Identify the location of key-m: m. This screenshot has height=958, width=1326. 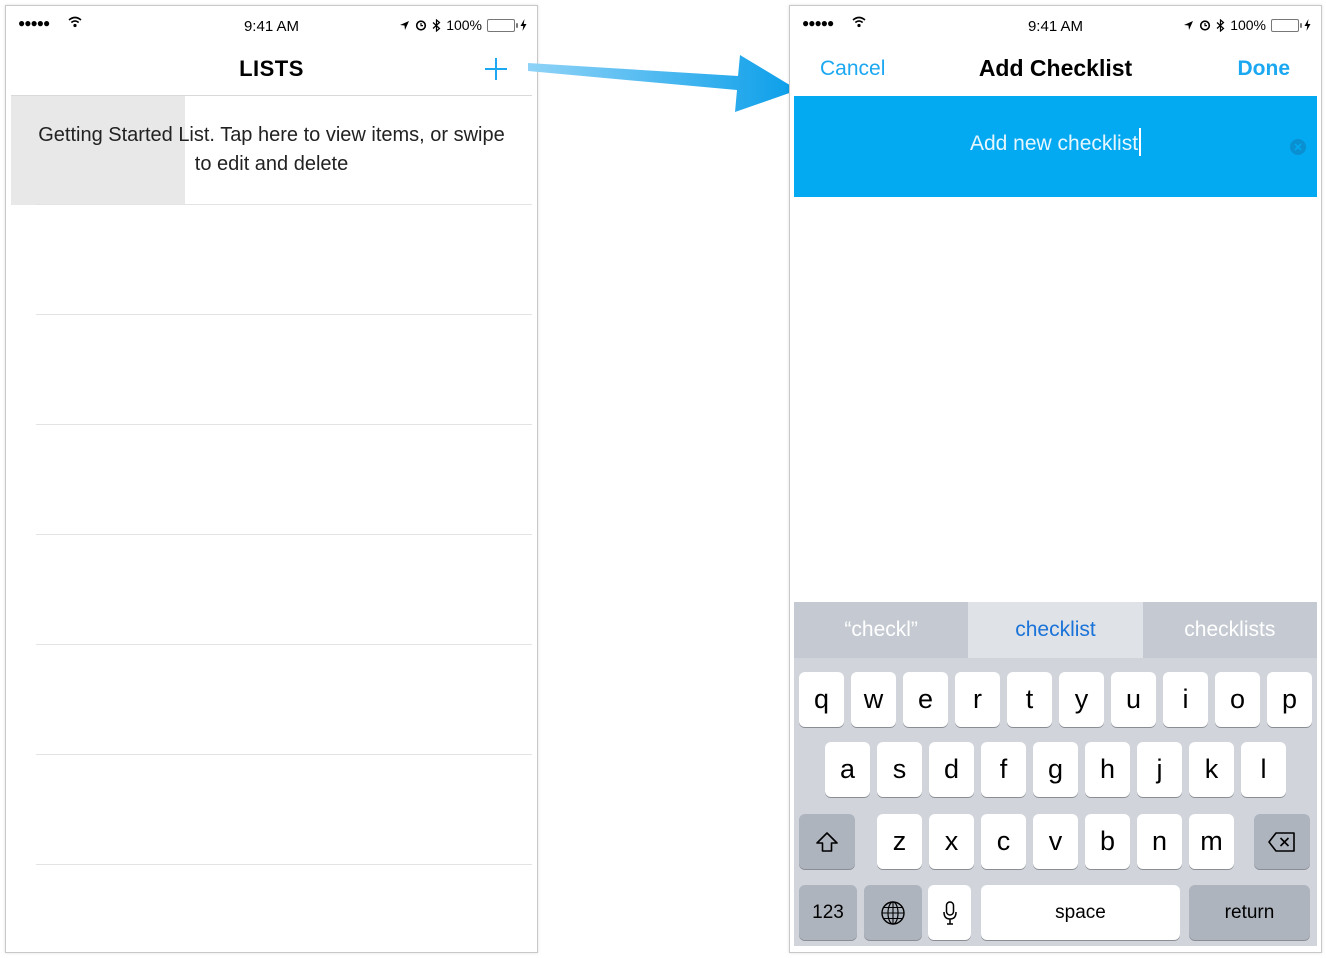
(1211, 841).